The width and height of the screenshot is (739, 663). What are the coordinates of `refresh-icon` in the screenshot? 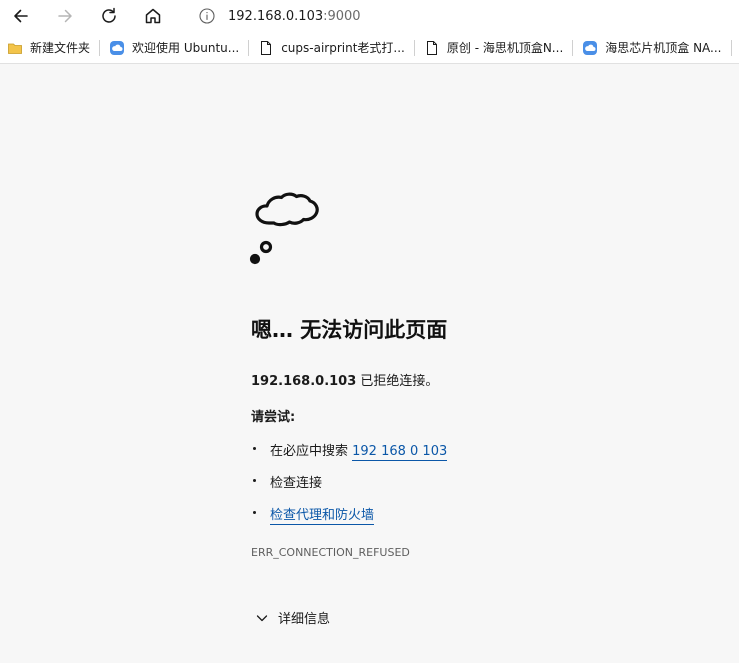 It's located at (109, 15).